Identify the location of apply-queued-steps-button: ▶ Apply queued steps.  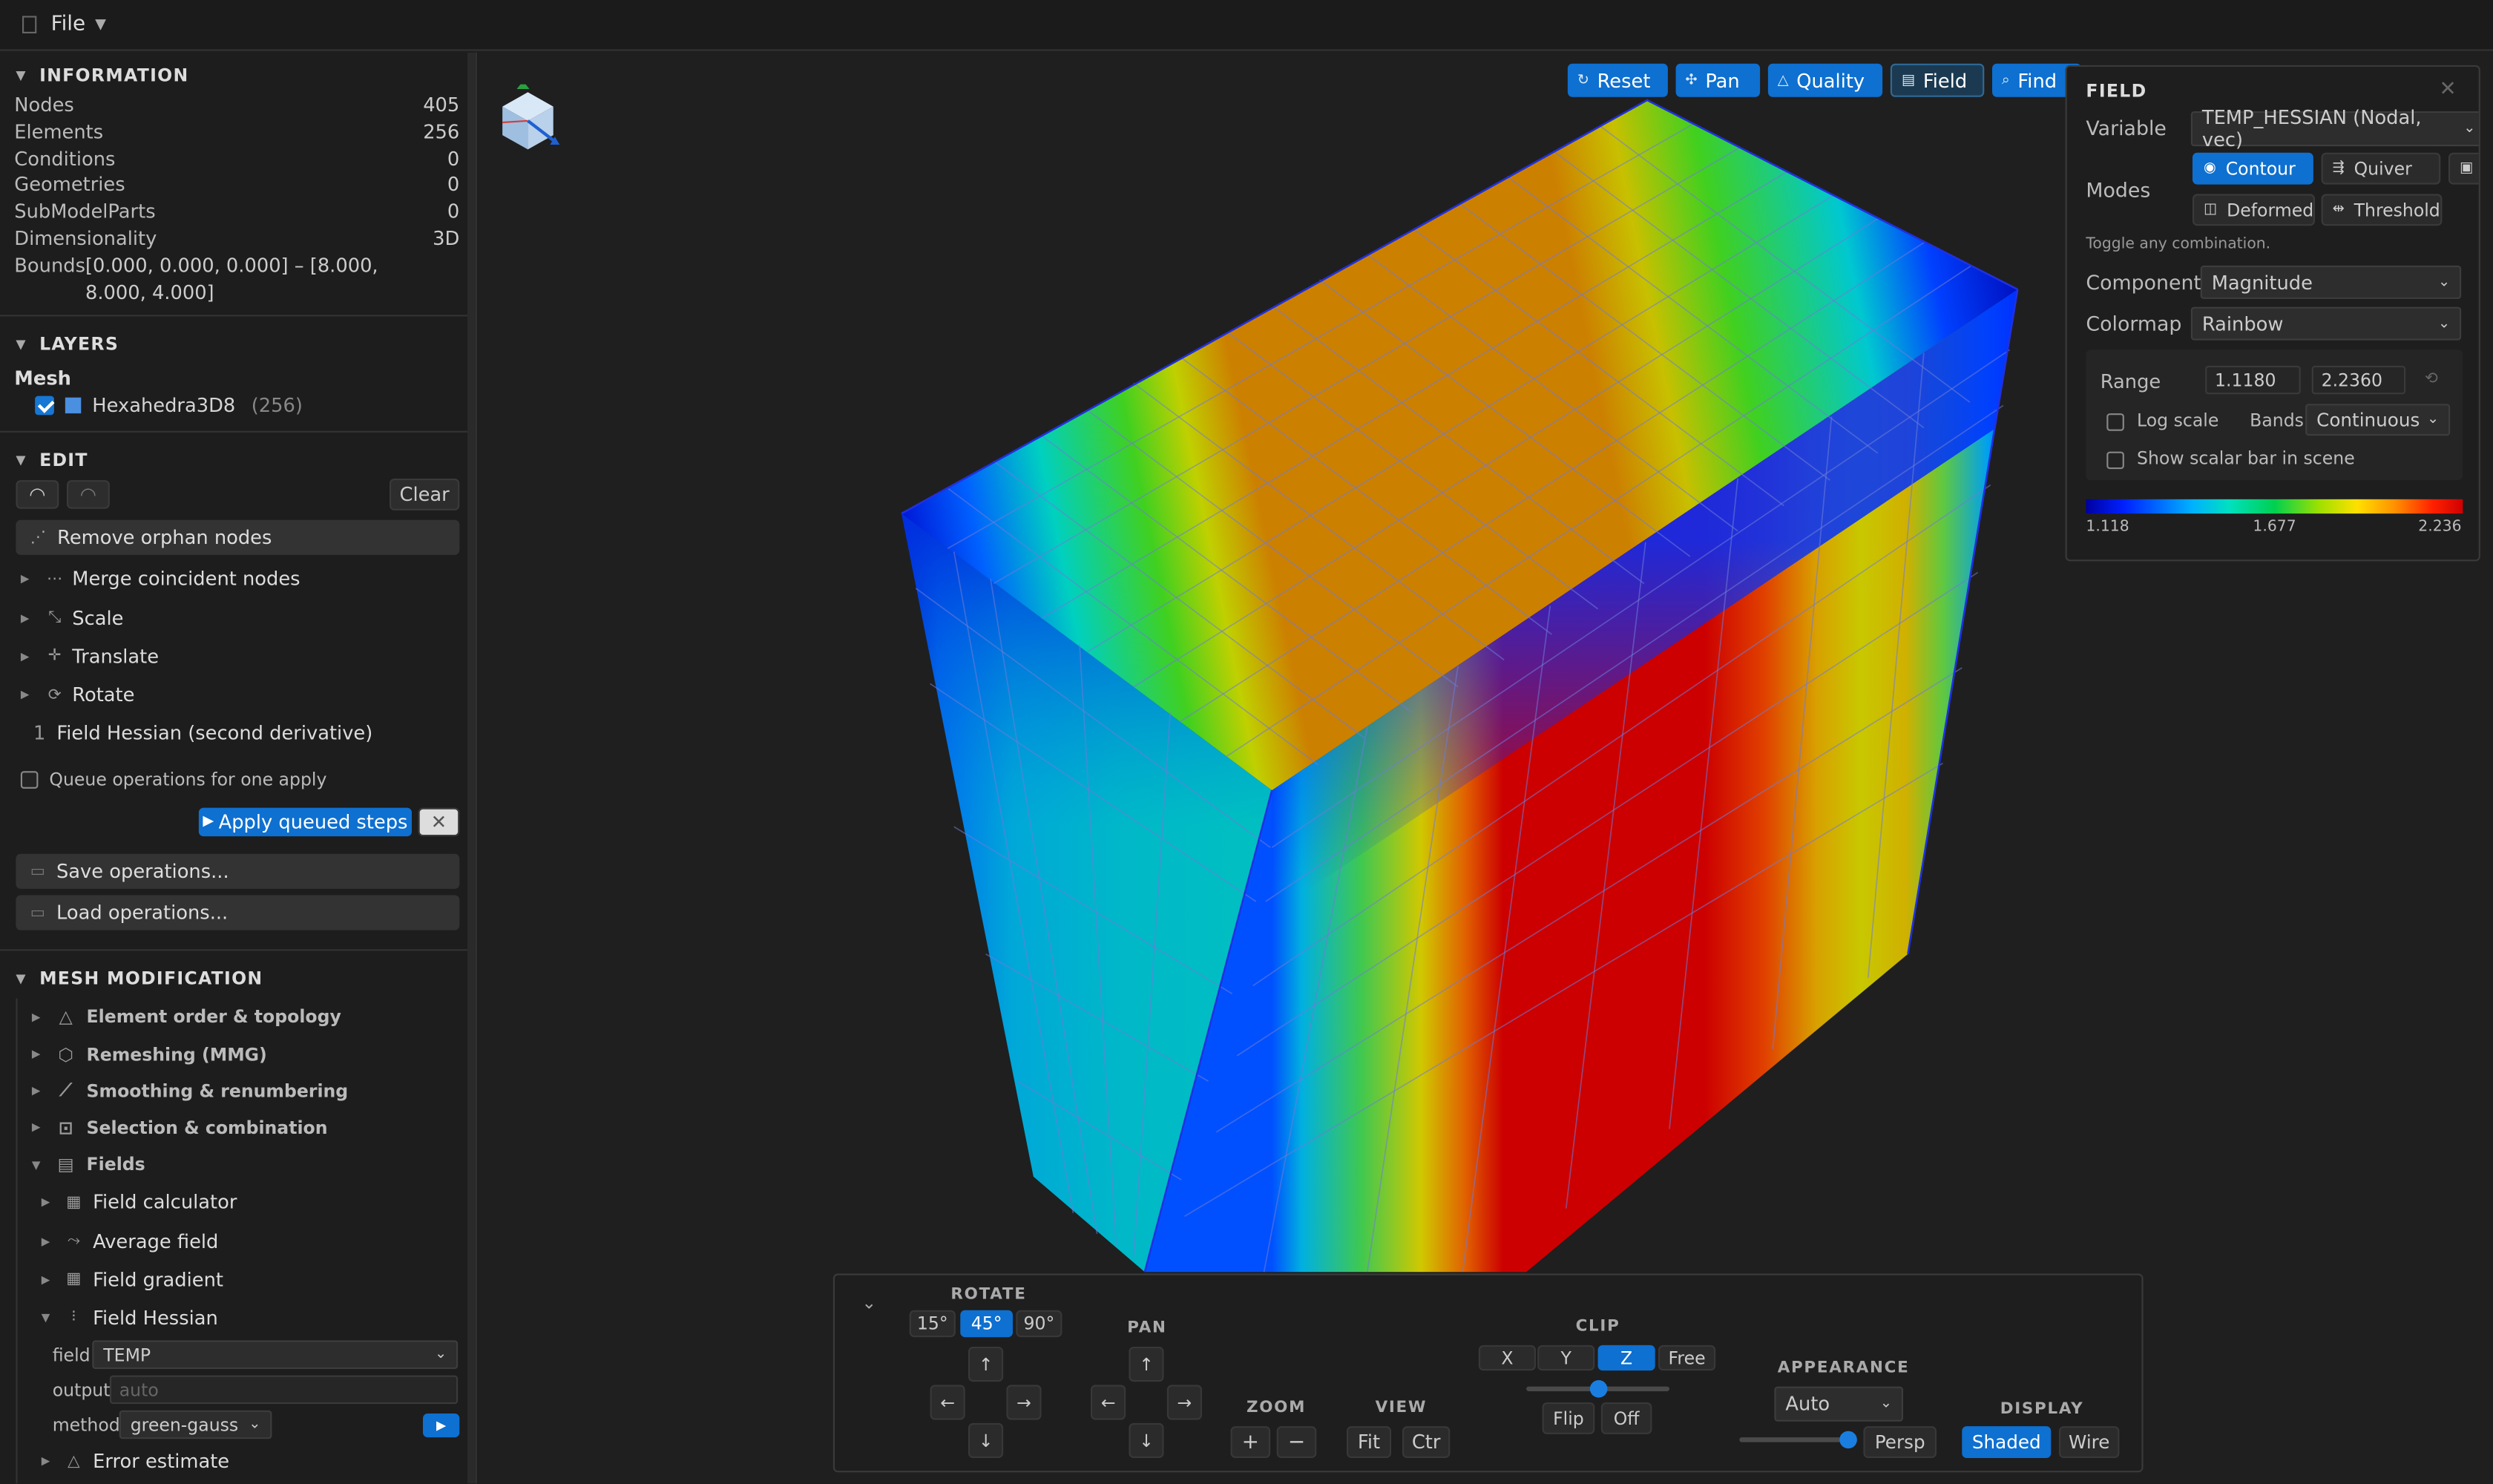
(305, 822).